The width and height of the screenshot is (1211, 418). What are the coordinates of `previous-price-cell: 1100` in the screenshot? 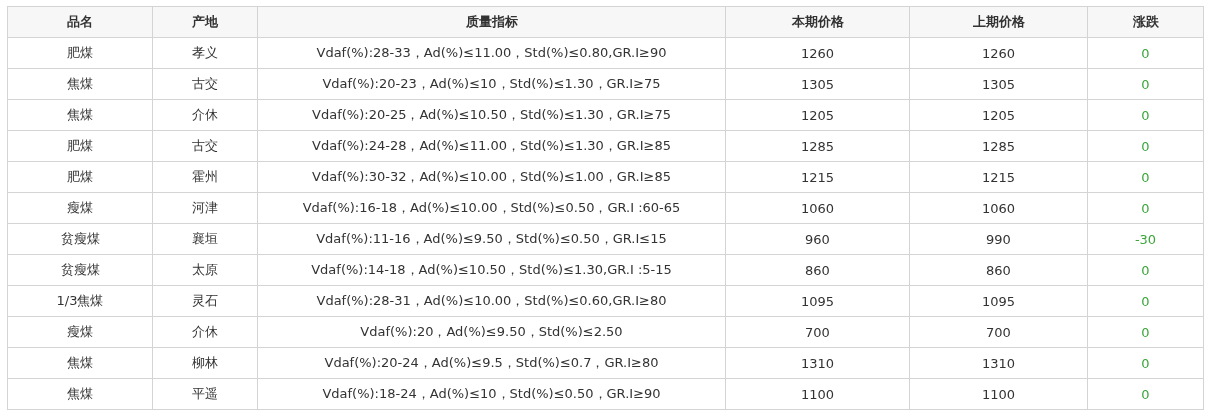 It's located at (998, 394).